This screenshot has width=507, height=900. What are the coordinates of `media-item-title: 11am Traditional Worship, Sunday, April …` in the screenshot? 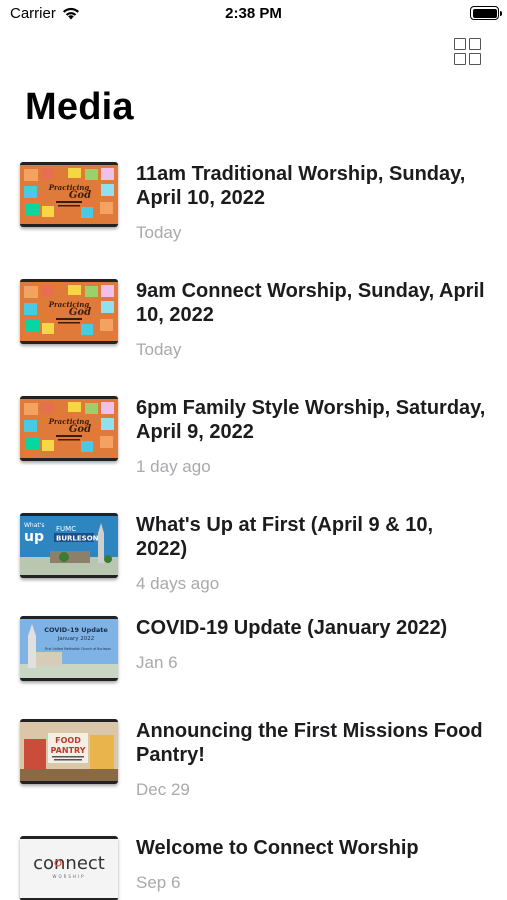 It's located at (301, 186).